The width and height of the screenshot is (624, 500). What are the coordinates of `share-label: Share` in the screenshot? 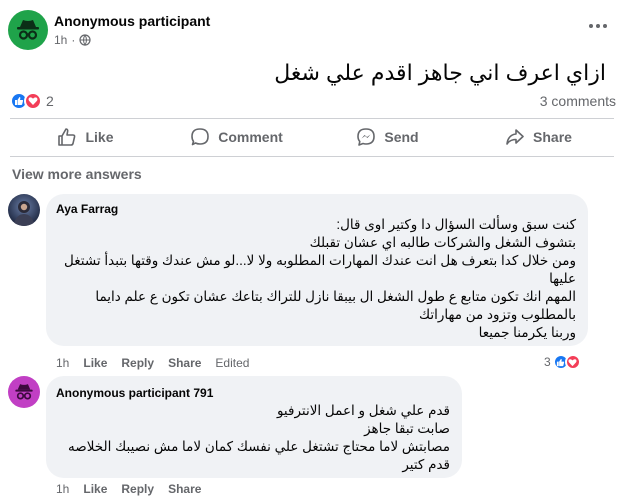 It's located at (552, 137).